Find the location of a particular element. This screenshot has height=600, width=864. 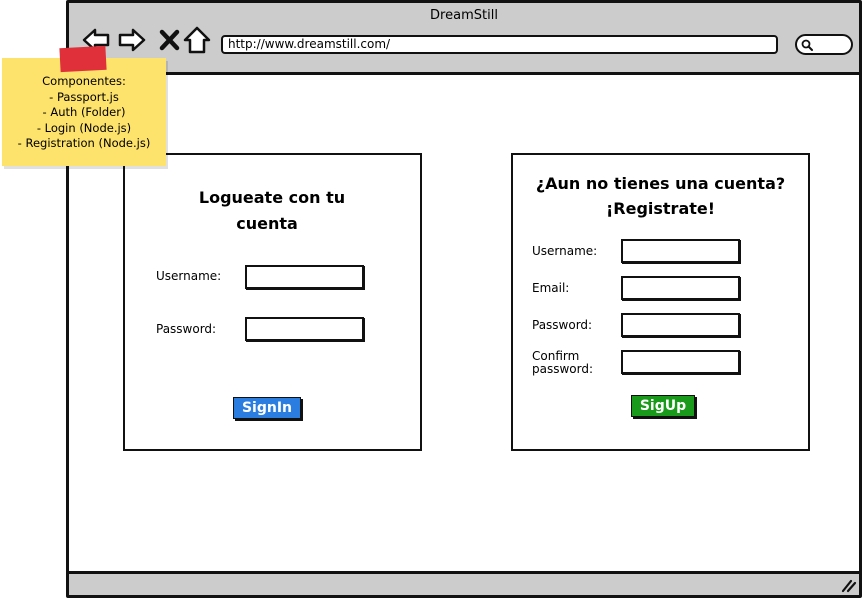

register-email-label: Email: is located at coordinates (551, 288).